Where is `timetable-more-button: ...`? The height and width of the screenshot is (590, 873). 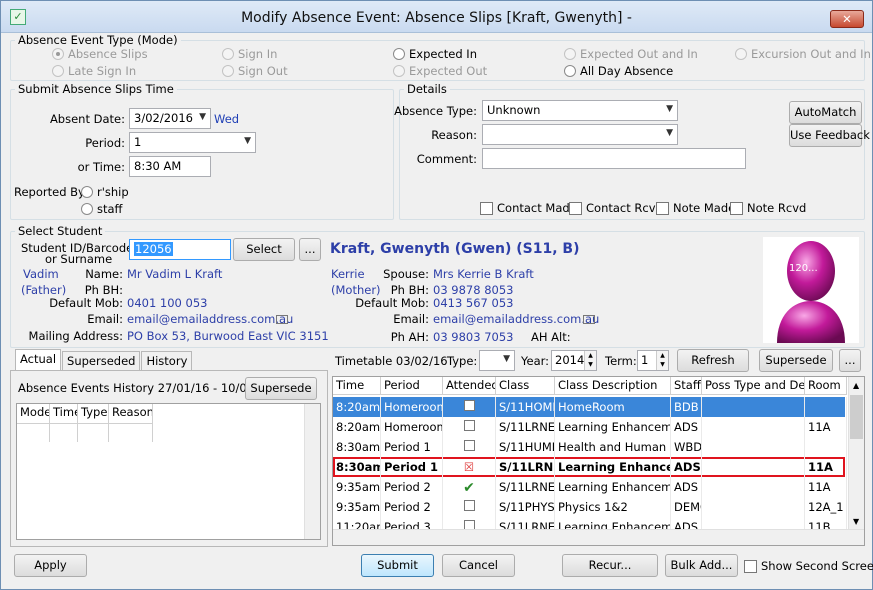 timetable-more-button: ... is located at coordinates (850, 360).